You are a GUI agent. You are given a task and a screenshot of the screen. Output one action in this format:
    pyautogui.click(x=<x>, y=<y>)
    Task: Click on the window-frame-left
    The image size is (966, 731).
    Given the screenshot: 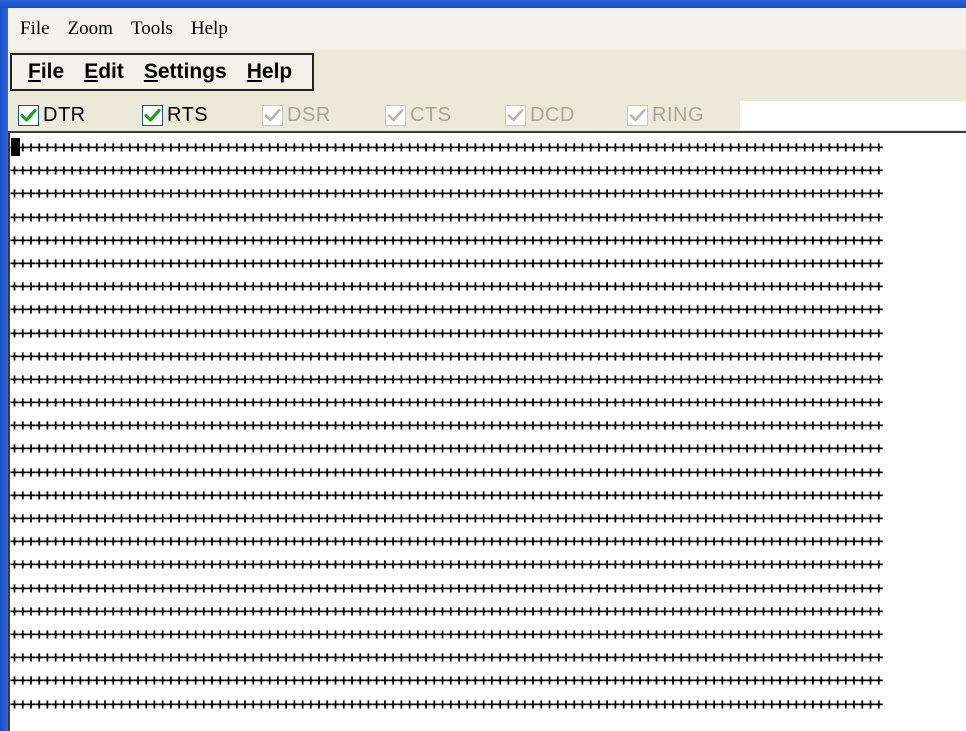 What is the action you would take?
    pyautogui.click(x=4, y=369)
    